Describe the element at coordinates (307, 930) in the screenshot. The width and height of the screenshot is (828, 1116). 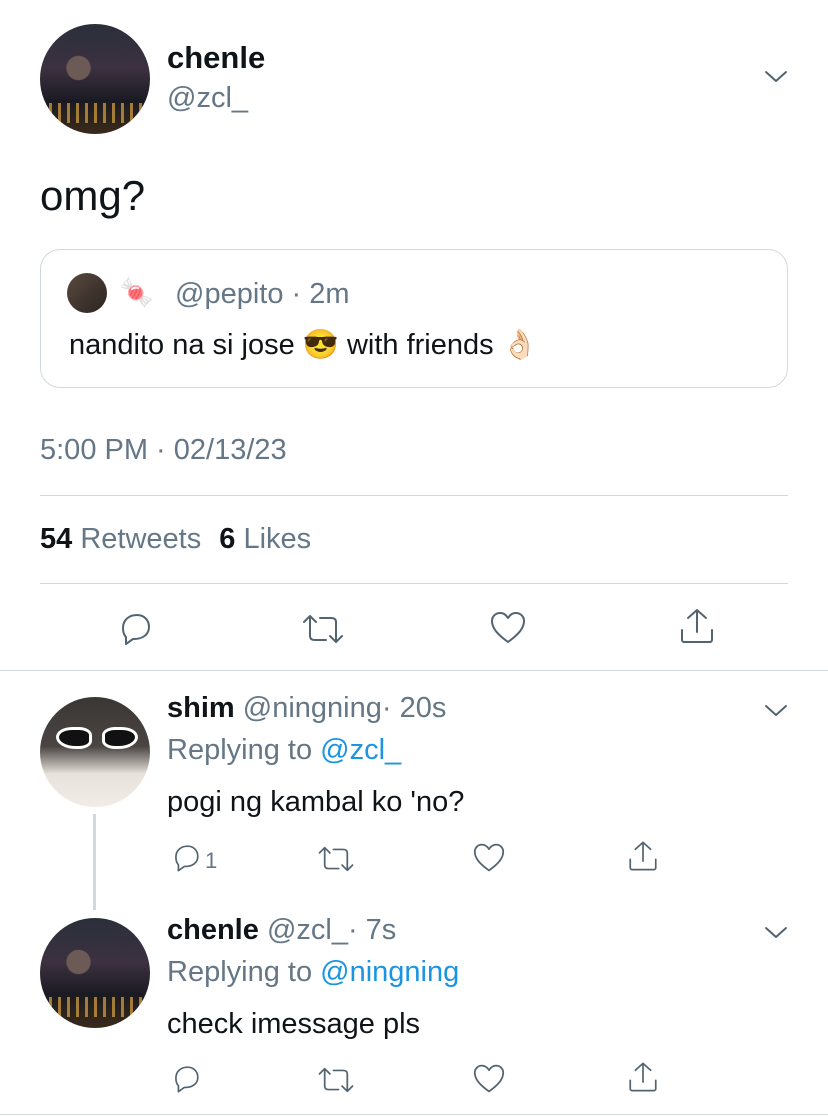
I see `reply-handle: @zcl_` at that location.